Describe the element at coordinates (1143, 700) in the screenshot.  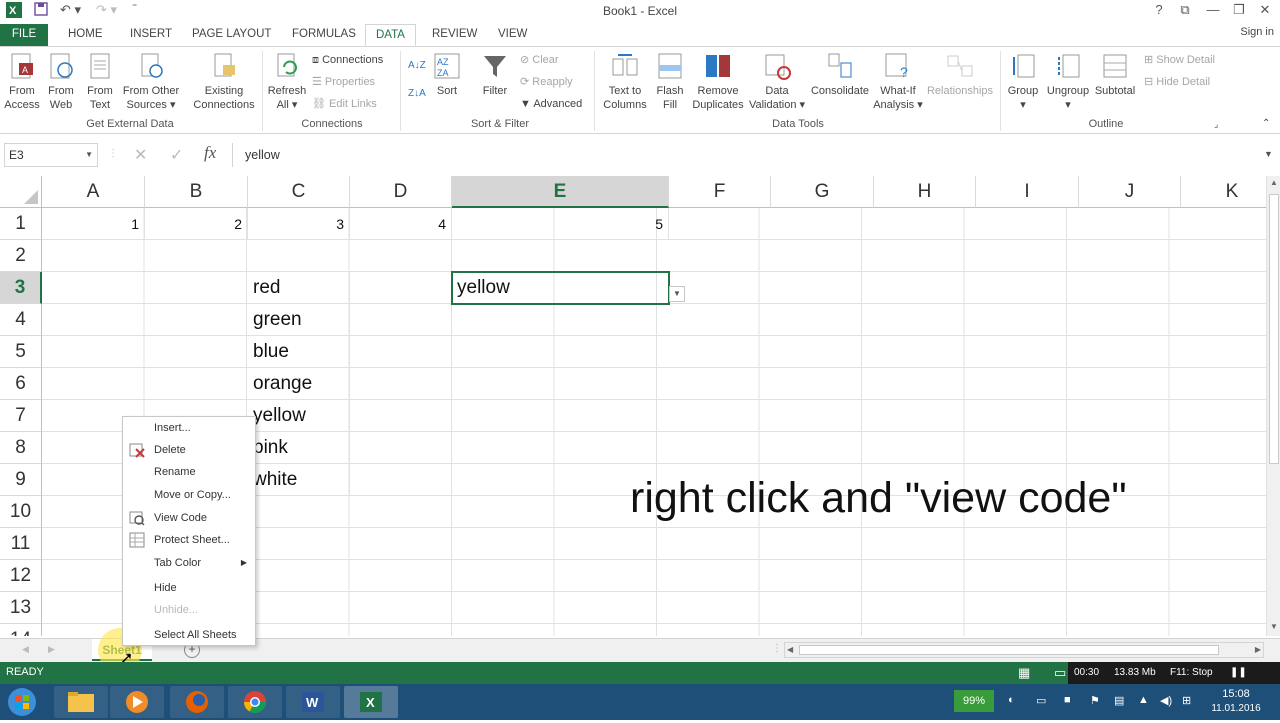
I see `signal-icon: ▲` at that location.